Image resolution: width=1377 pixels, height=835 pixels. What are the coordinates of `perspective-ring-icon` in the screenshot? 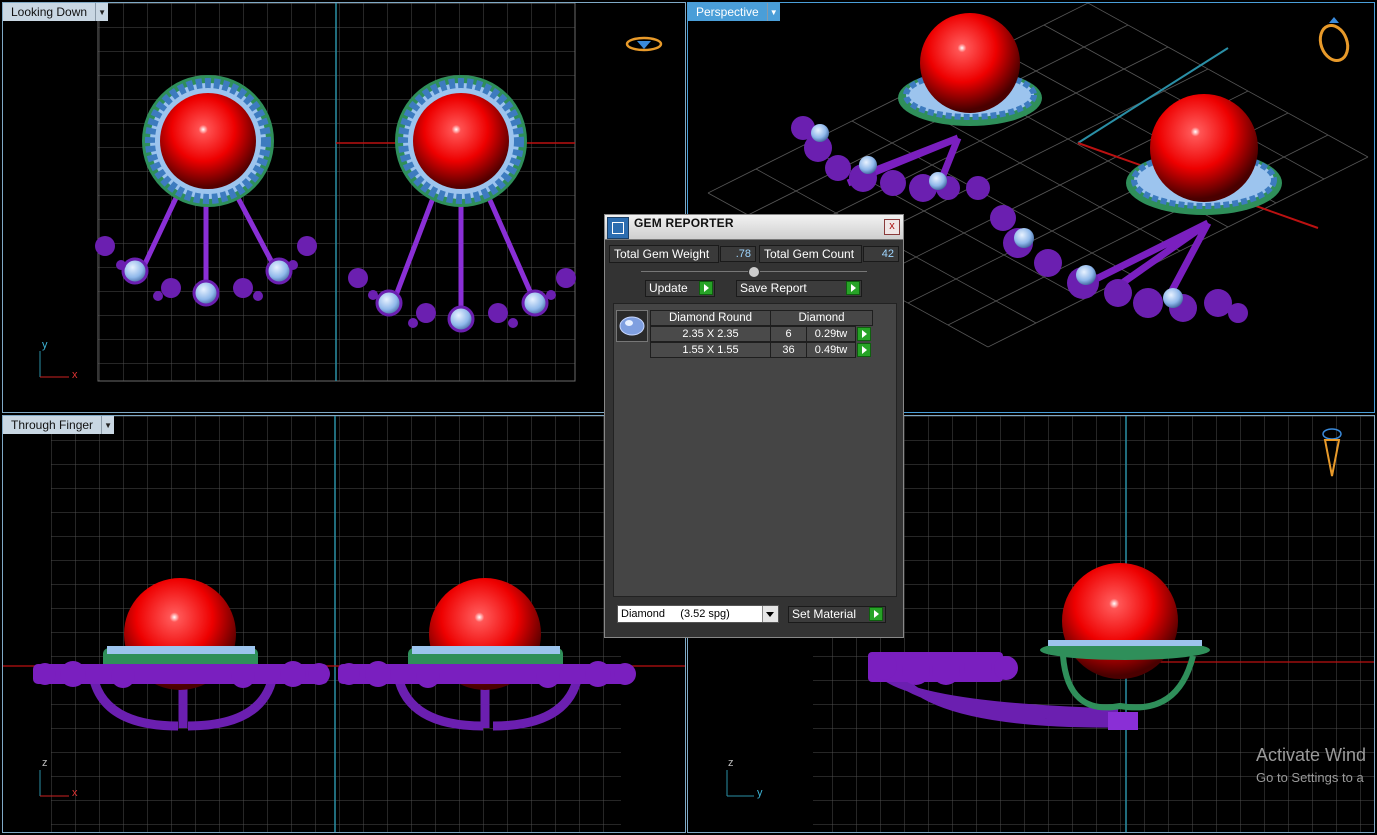 It's located at (1334, 39).